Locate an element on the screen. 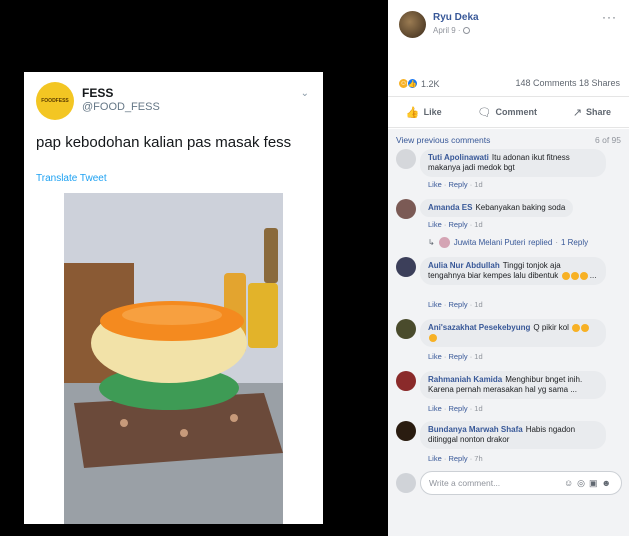 Image resolution: width=629 pixels, height=536 pixels. comment-author: Bundanya Marwah Shafa is located at coordinates (475, 429).